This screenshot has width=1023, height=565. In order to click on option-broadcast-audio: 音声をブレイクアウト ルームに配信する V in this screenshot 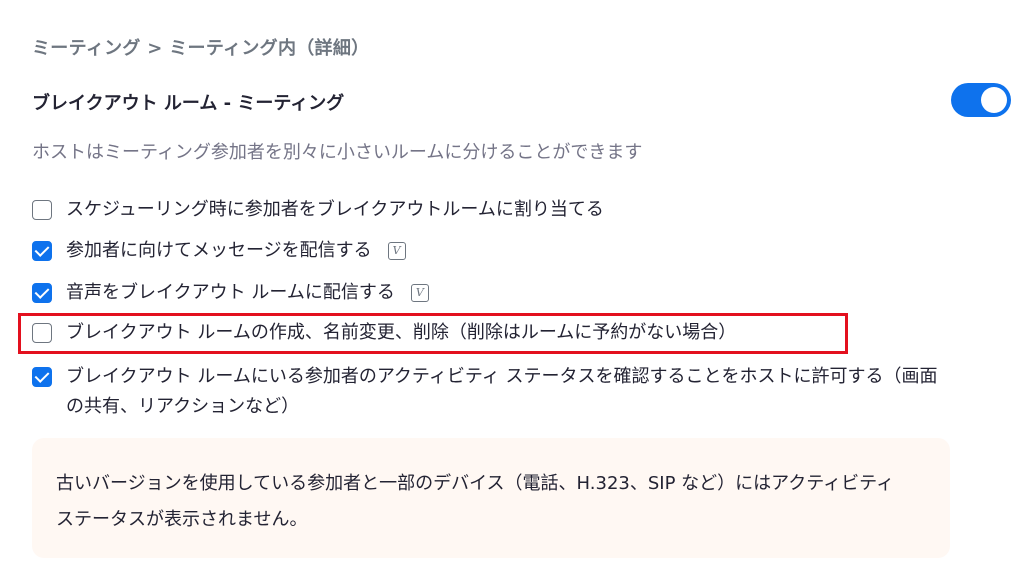, I will do `click(230, 293)`.